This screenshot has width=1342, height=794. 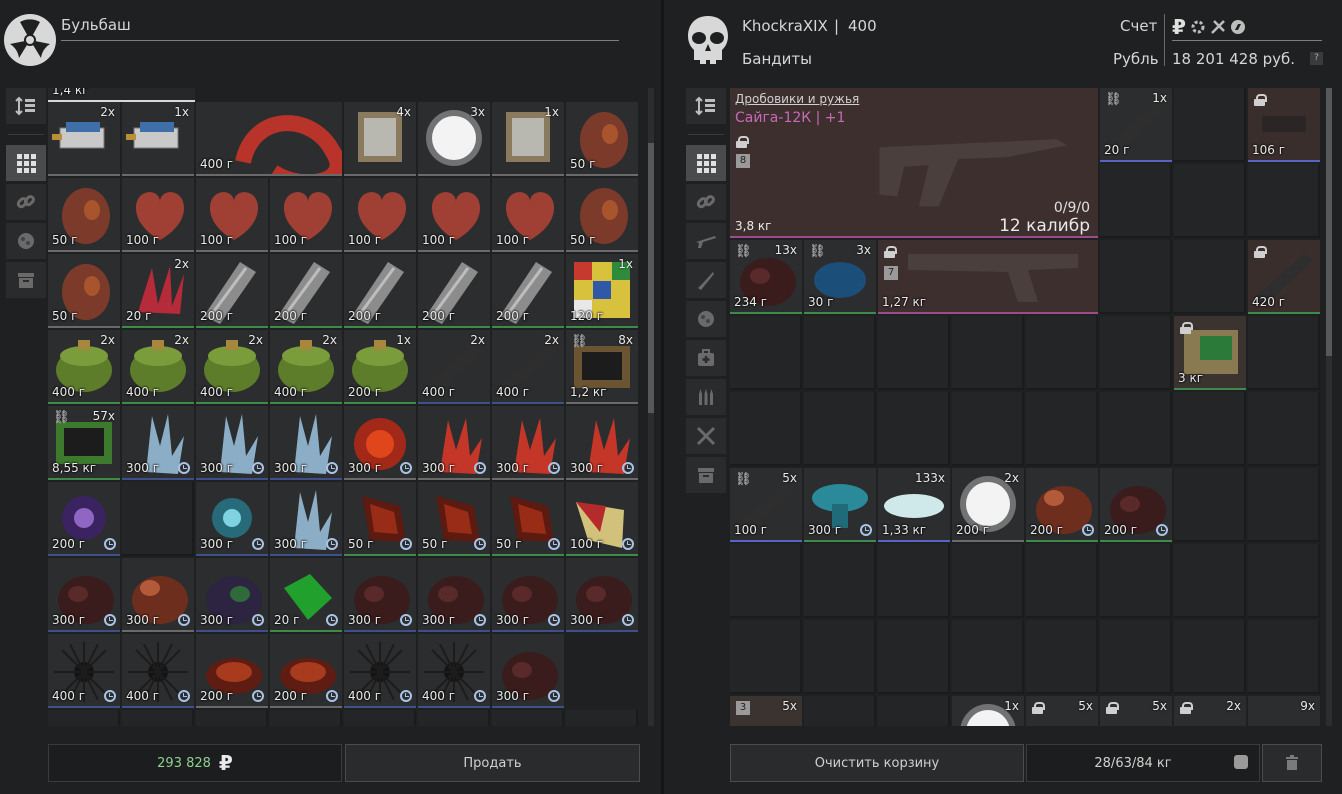 I want to click on item-fluff: 2x 200 г, so click(x=988, y=505).